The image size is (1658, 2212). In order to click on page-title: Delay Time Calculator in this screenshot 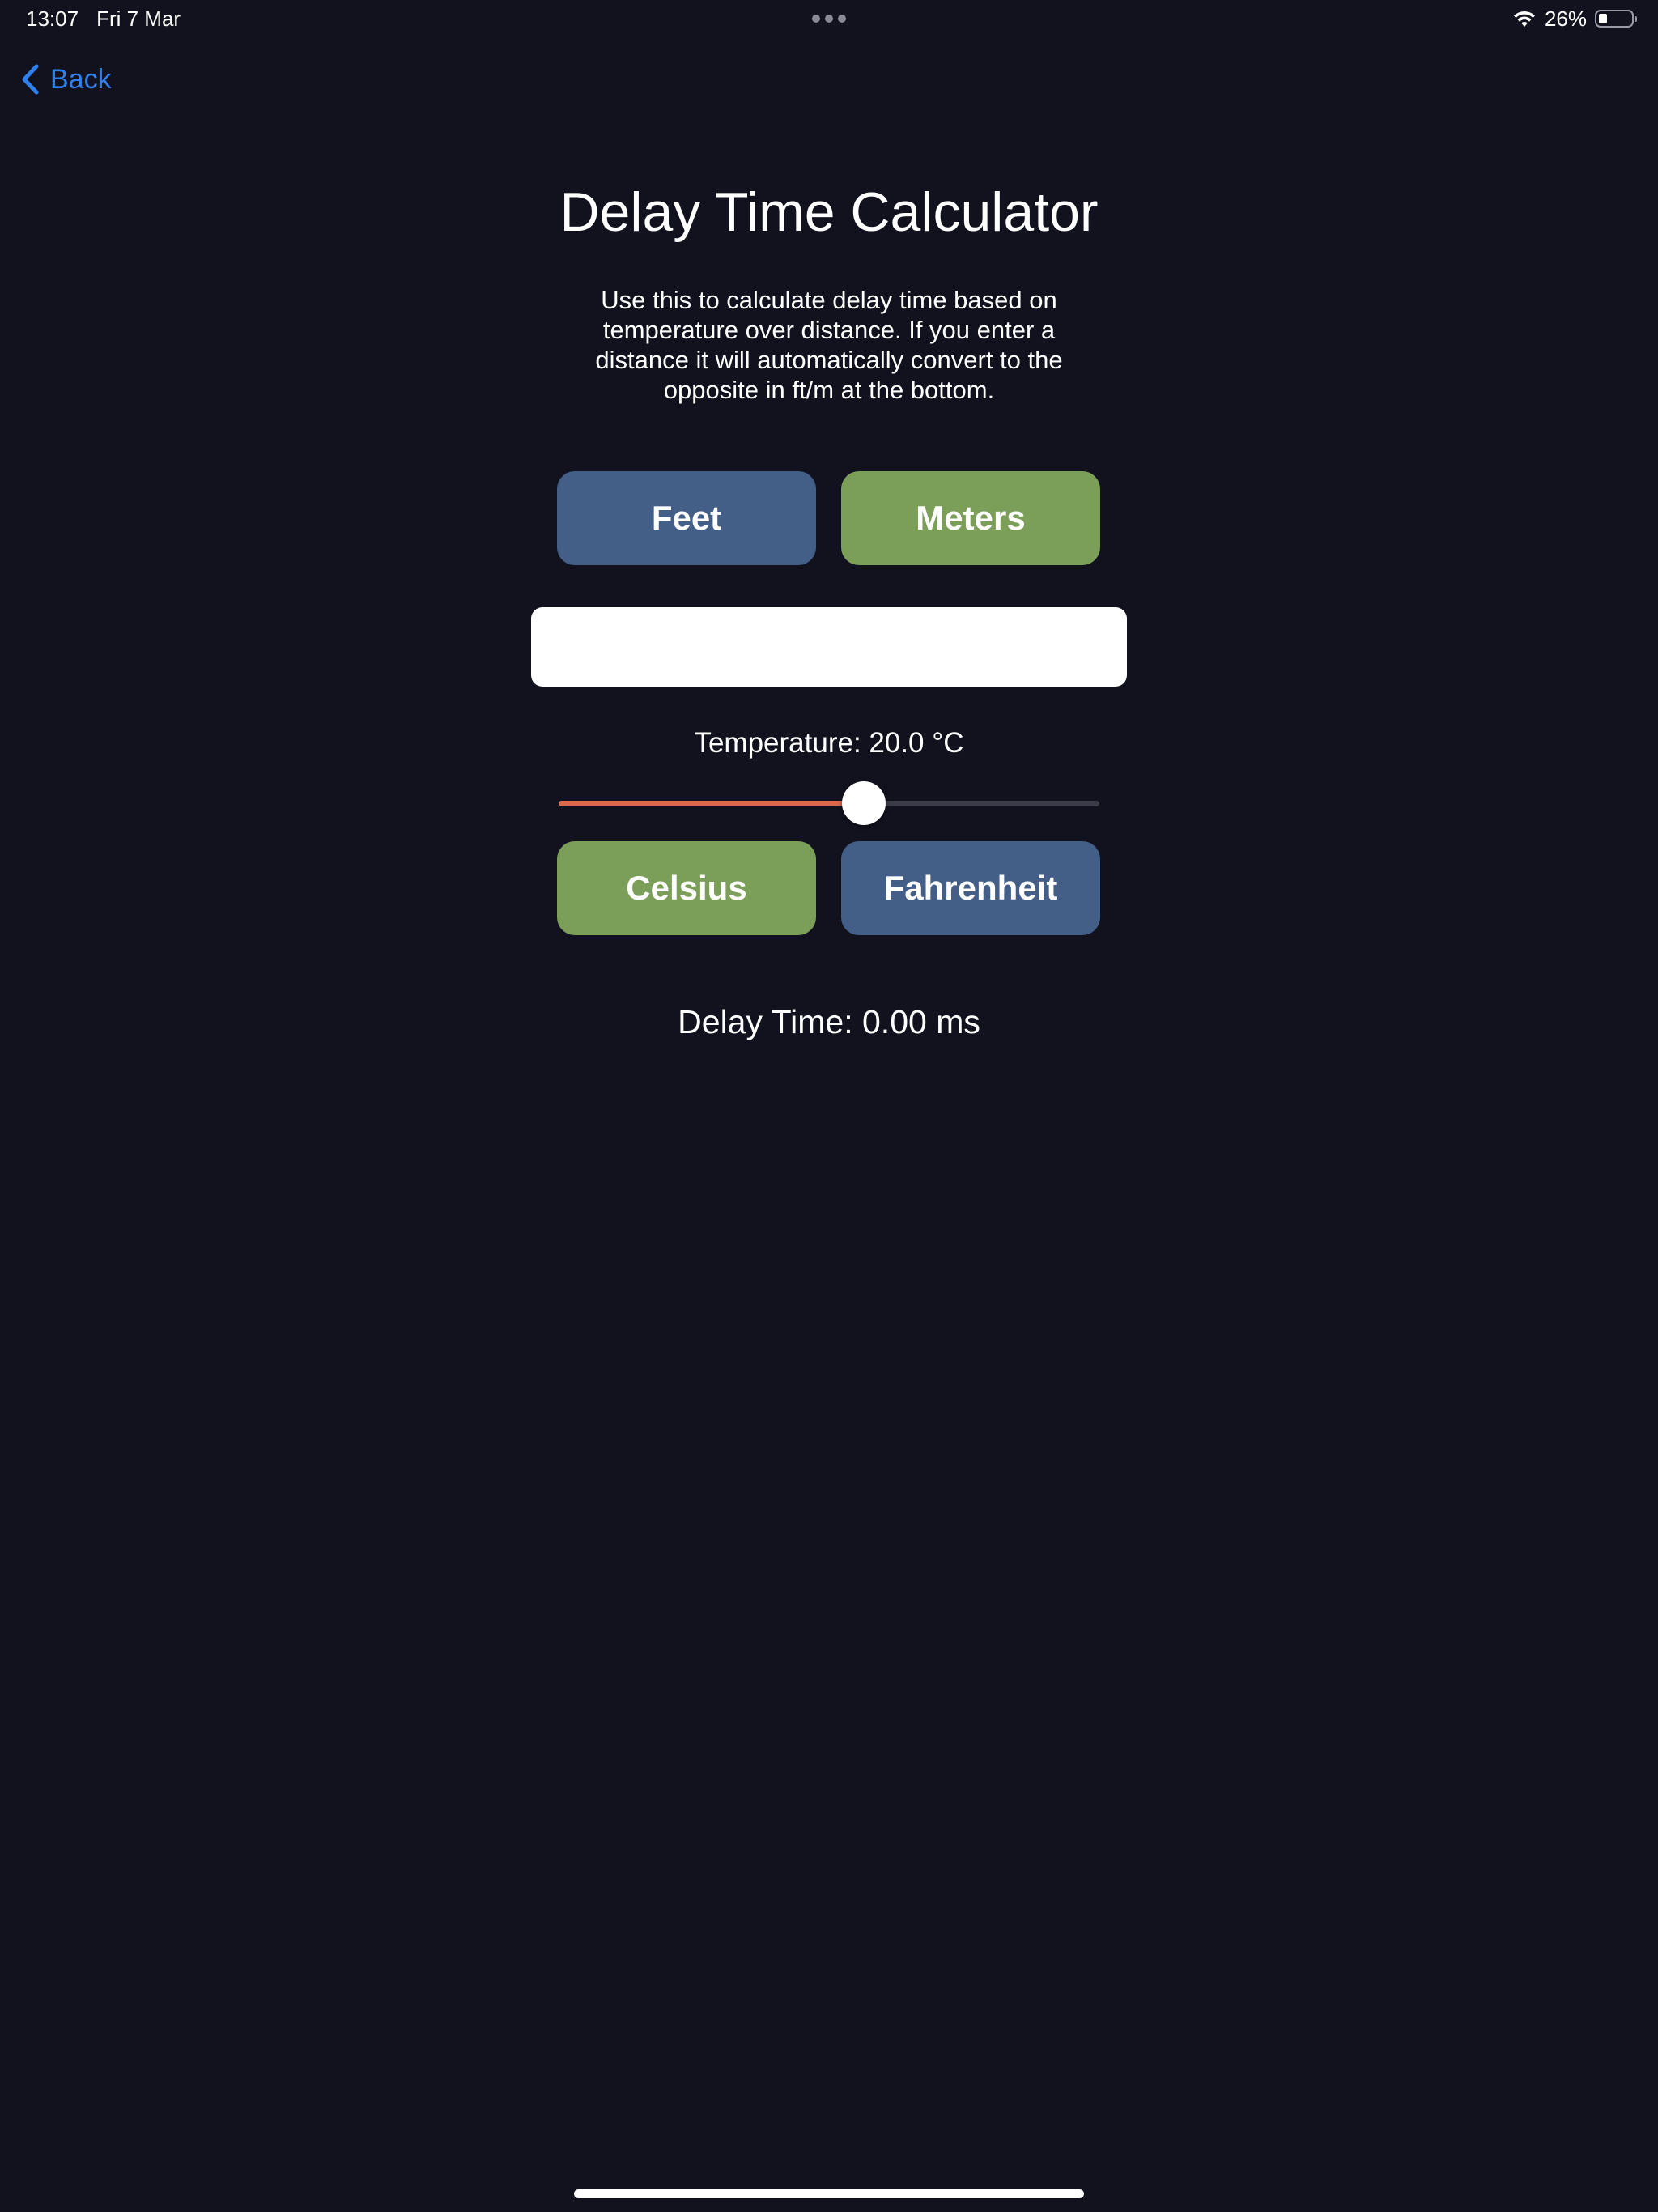, I will do `click(829, 212)`.